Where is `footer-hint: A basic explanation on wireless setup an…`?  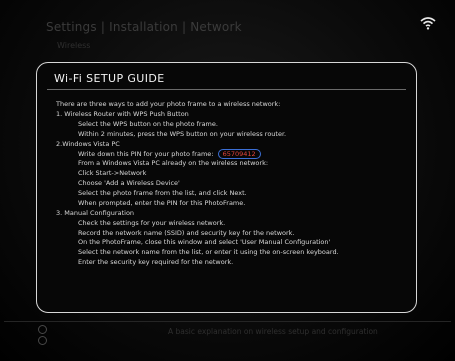
footer-hint: A basic explanation on wireless setup an… is located at coordinates (273, 331).